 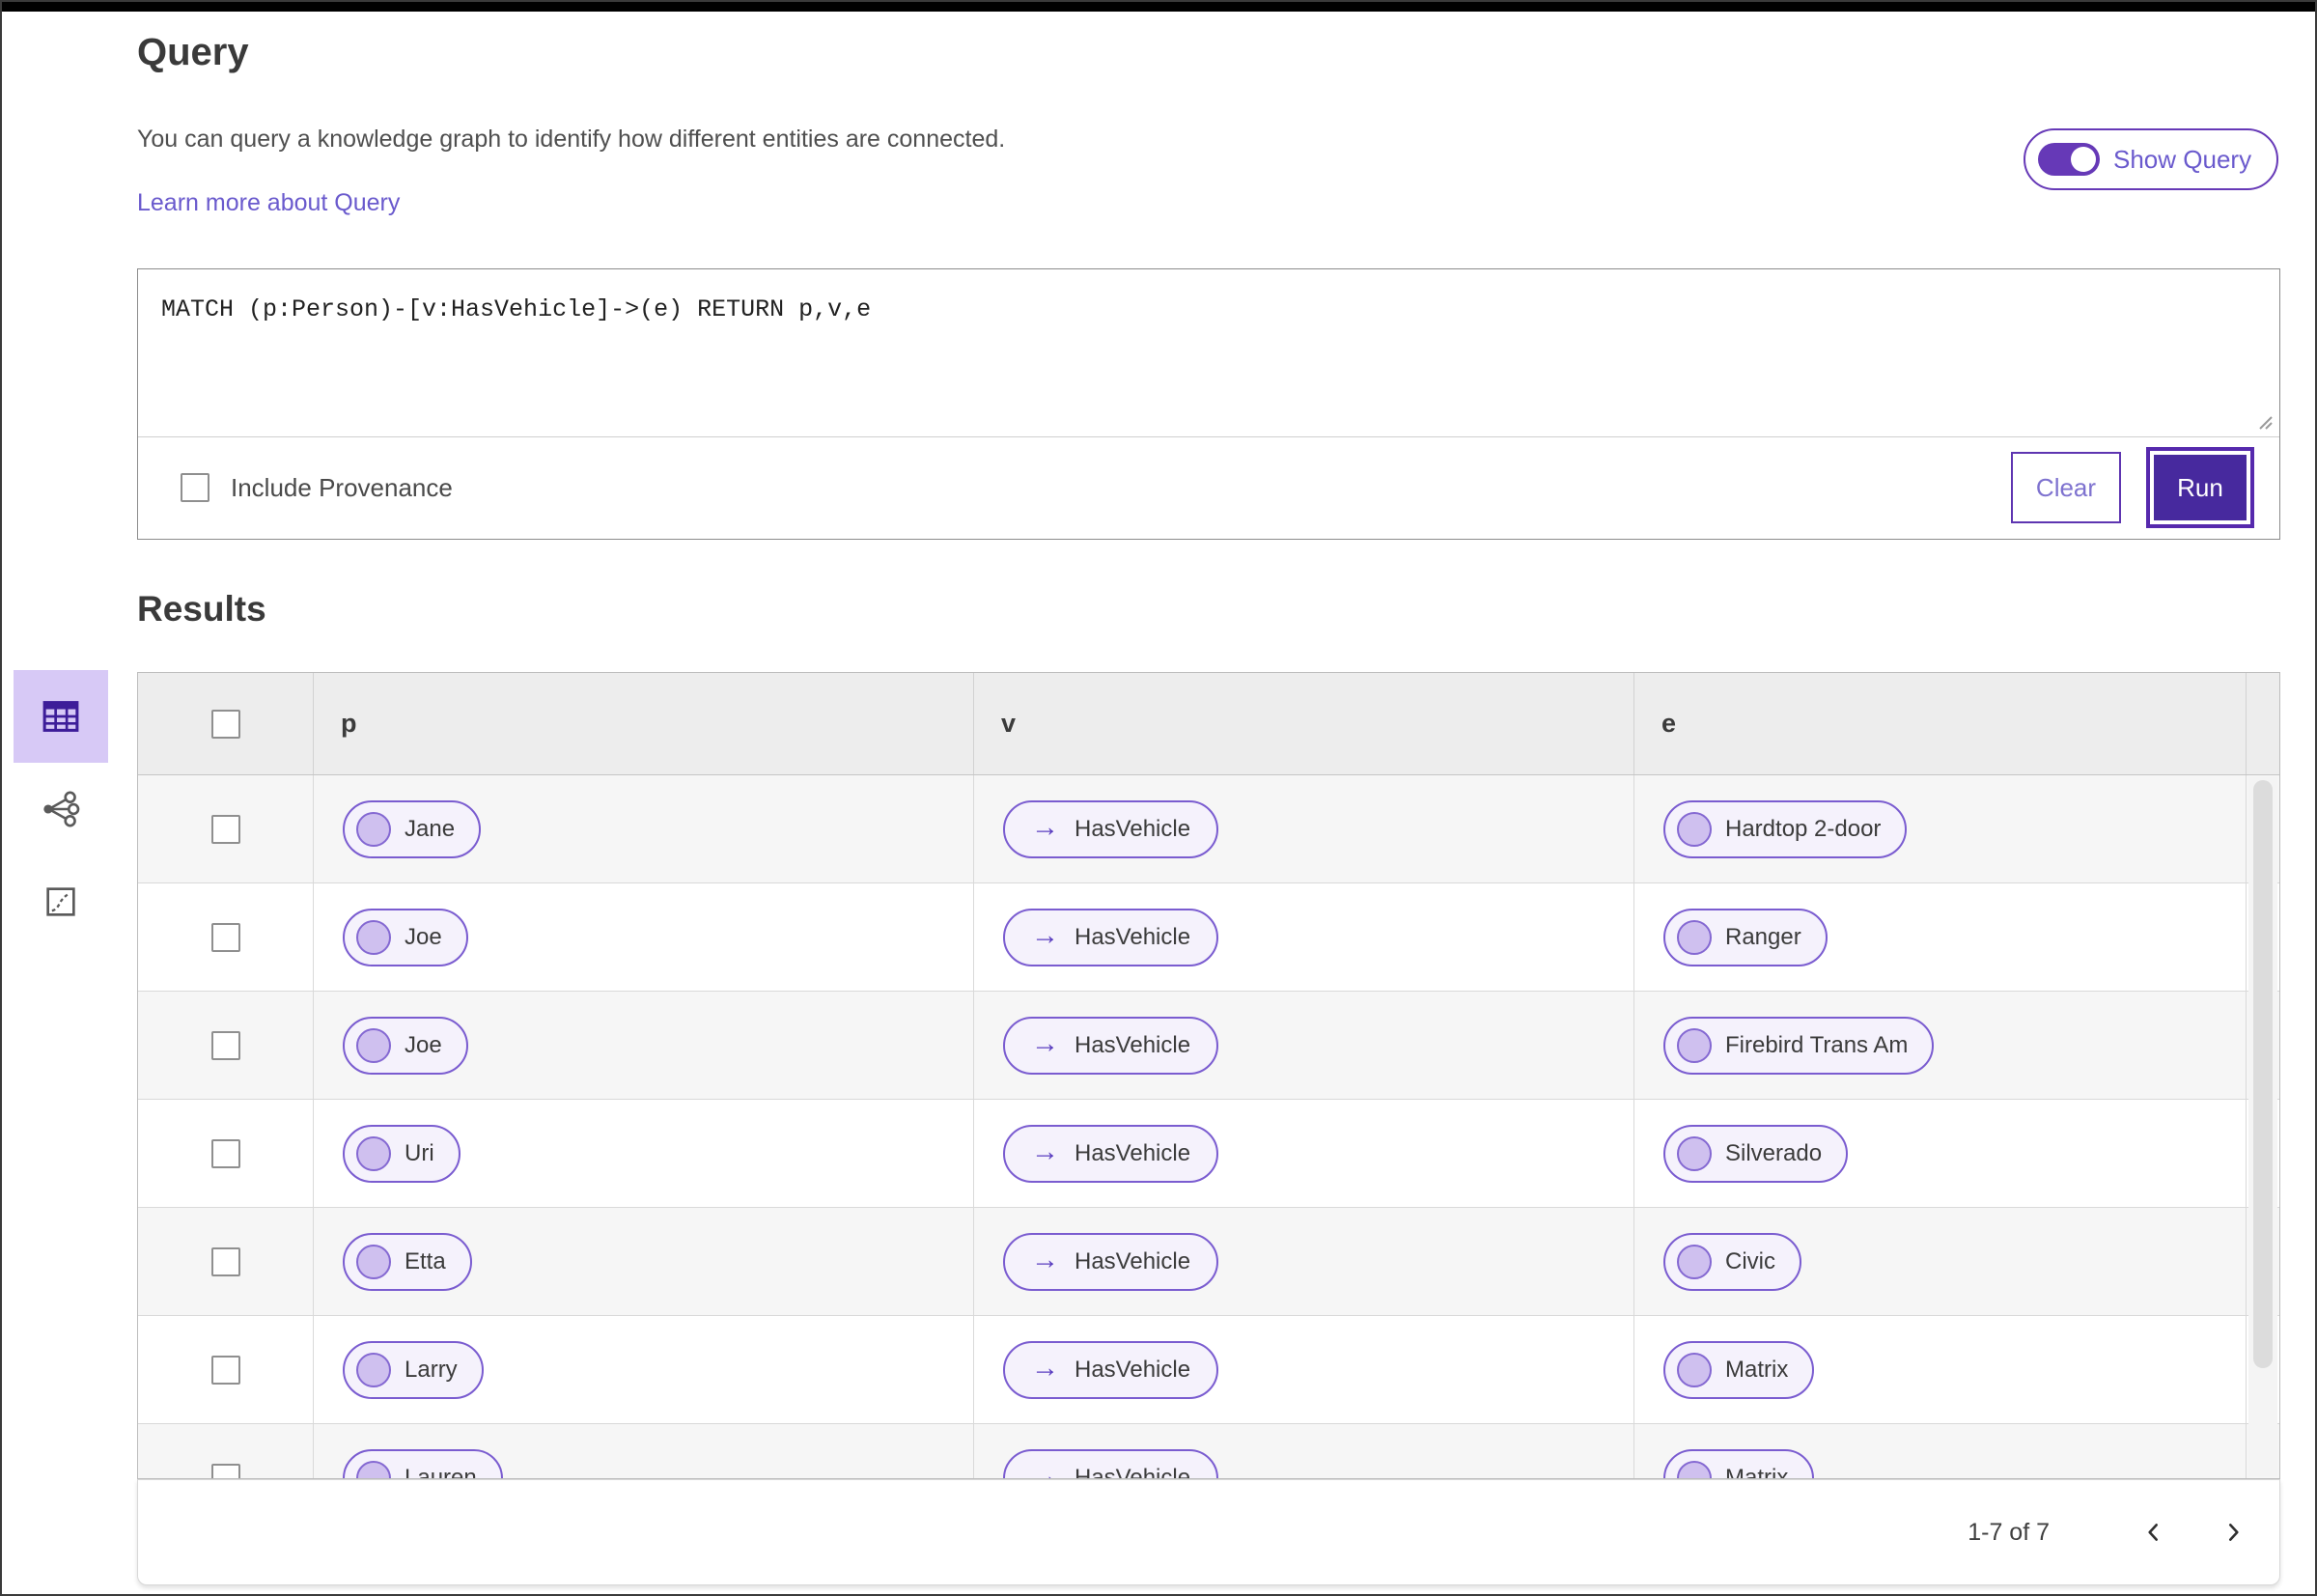 I want to click on run-button: Run, so click(x=2200, y=488).